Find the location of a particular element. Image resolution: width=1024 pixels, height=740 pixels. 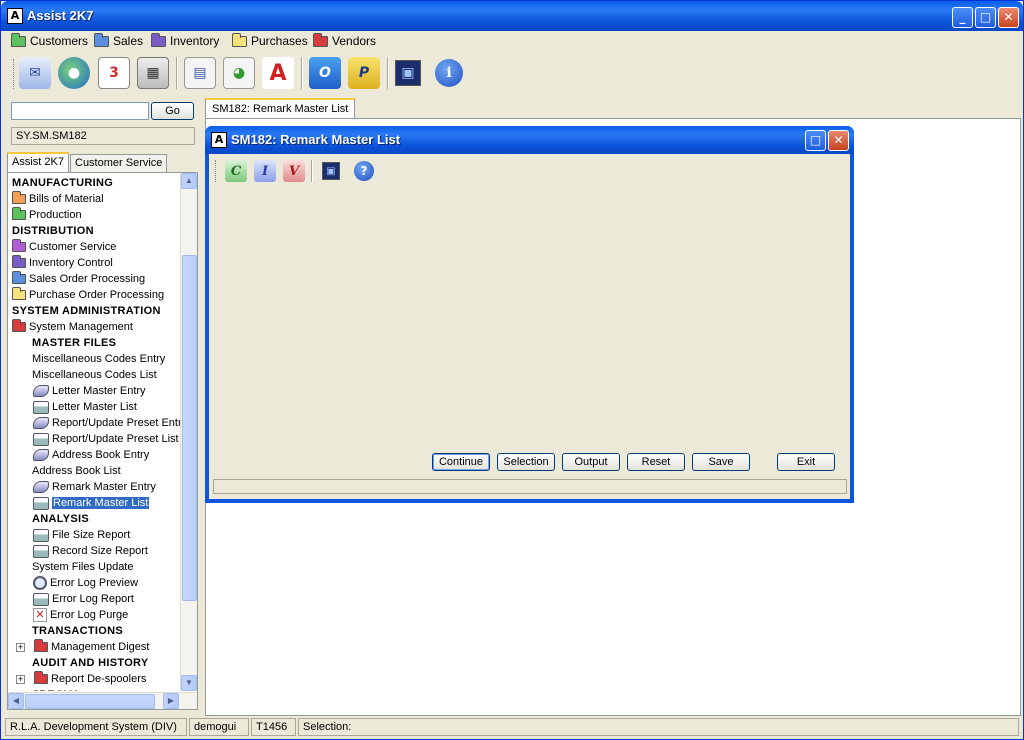

folder-blue-icon is located at coordinates (101, 39).